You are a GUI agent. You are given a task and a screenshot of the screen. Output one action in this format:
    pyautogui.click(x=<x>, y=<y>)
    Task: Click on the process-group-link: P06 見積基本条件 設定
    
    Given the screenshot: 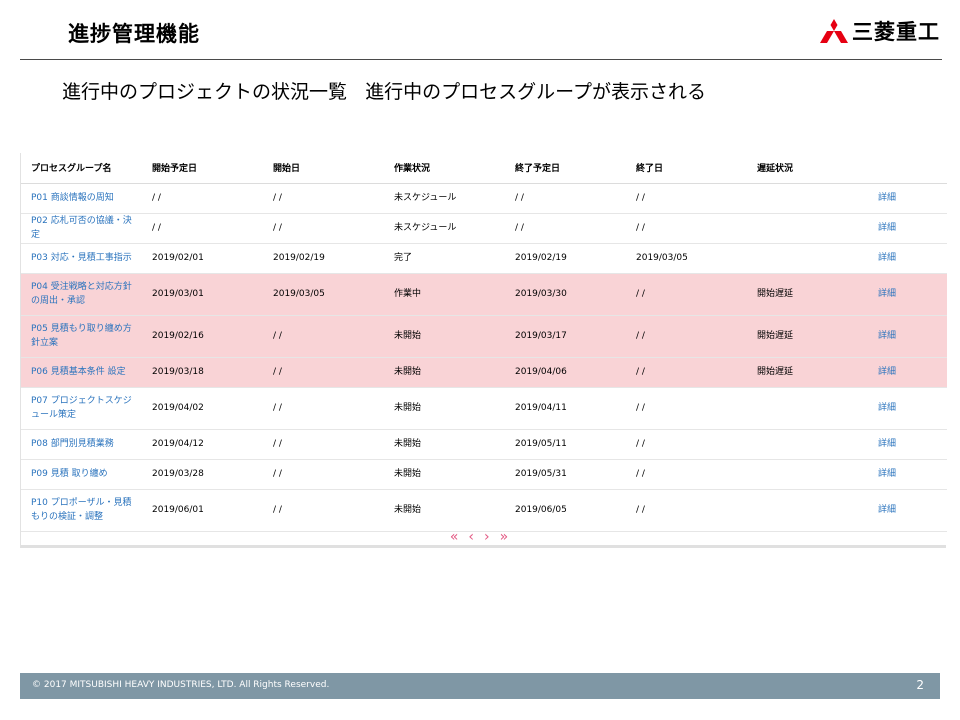 What is the action you would take?
    pyautogui.click(x=81, y=372)
    